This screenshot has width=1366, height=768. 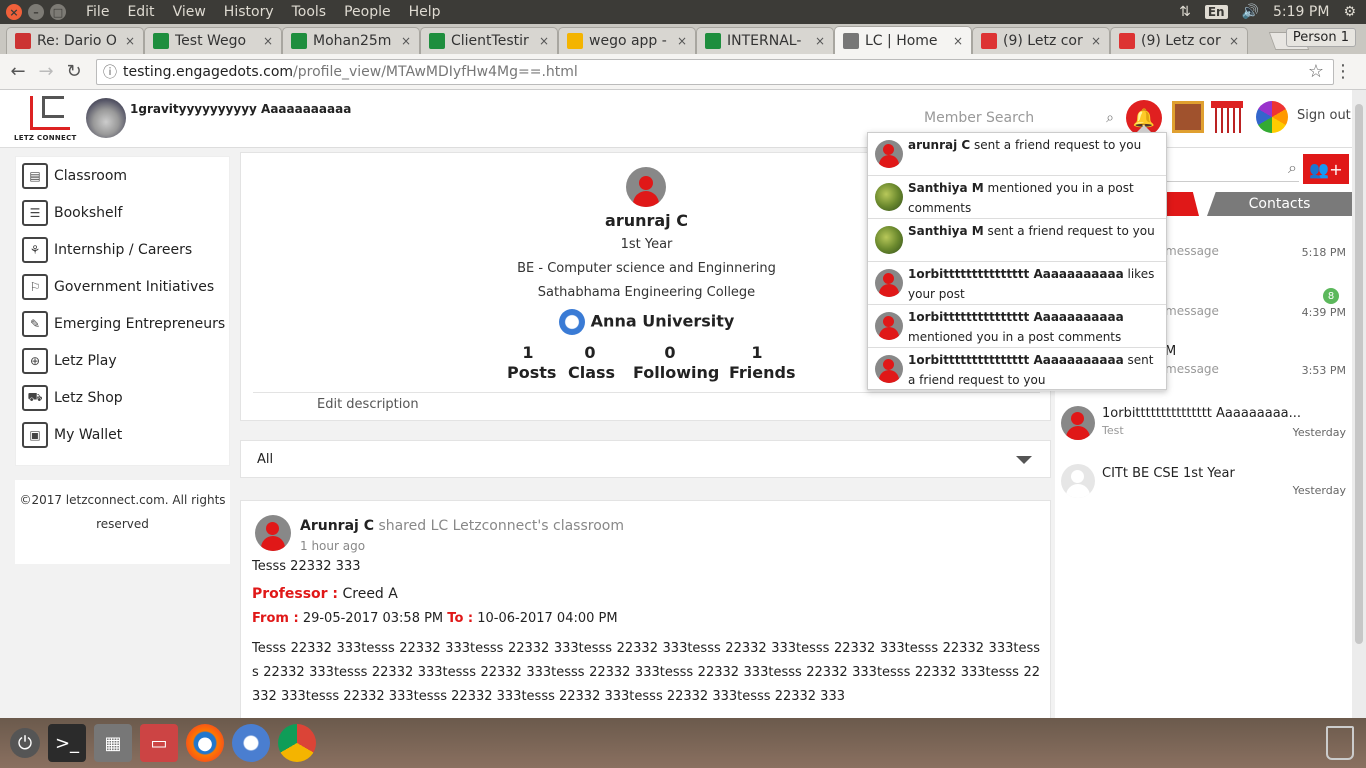 I want to click on settings-gear-icon: ⚙, so click(x=1349, y=12).